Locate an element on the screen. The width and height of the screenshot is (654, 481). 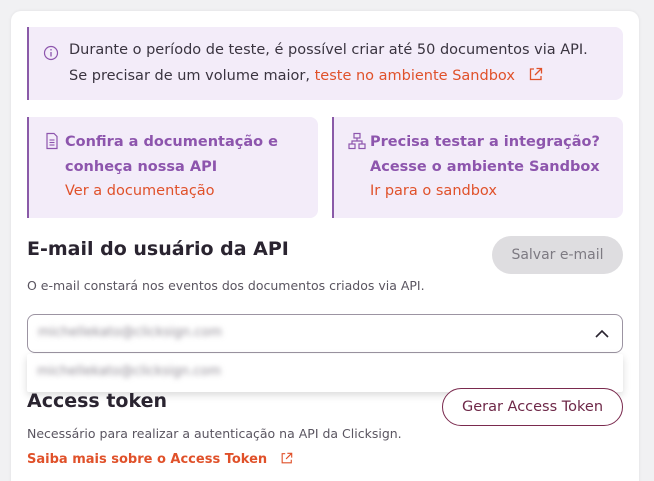
api-user-email-title: E-mail do usuário da API is located at coordinates (158, 249).